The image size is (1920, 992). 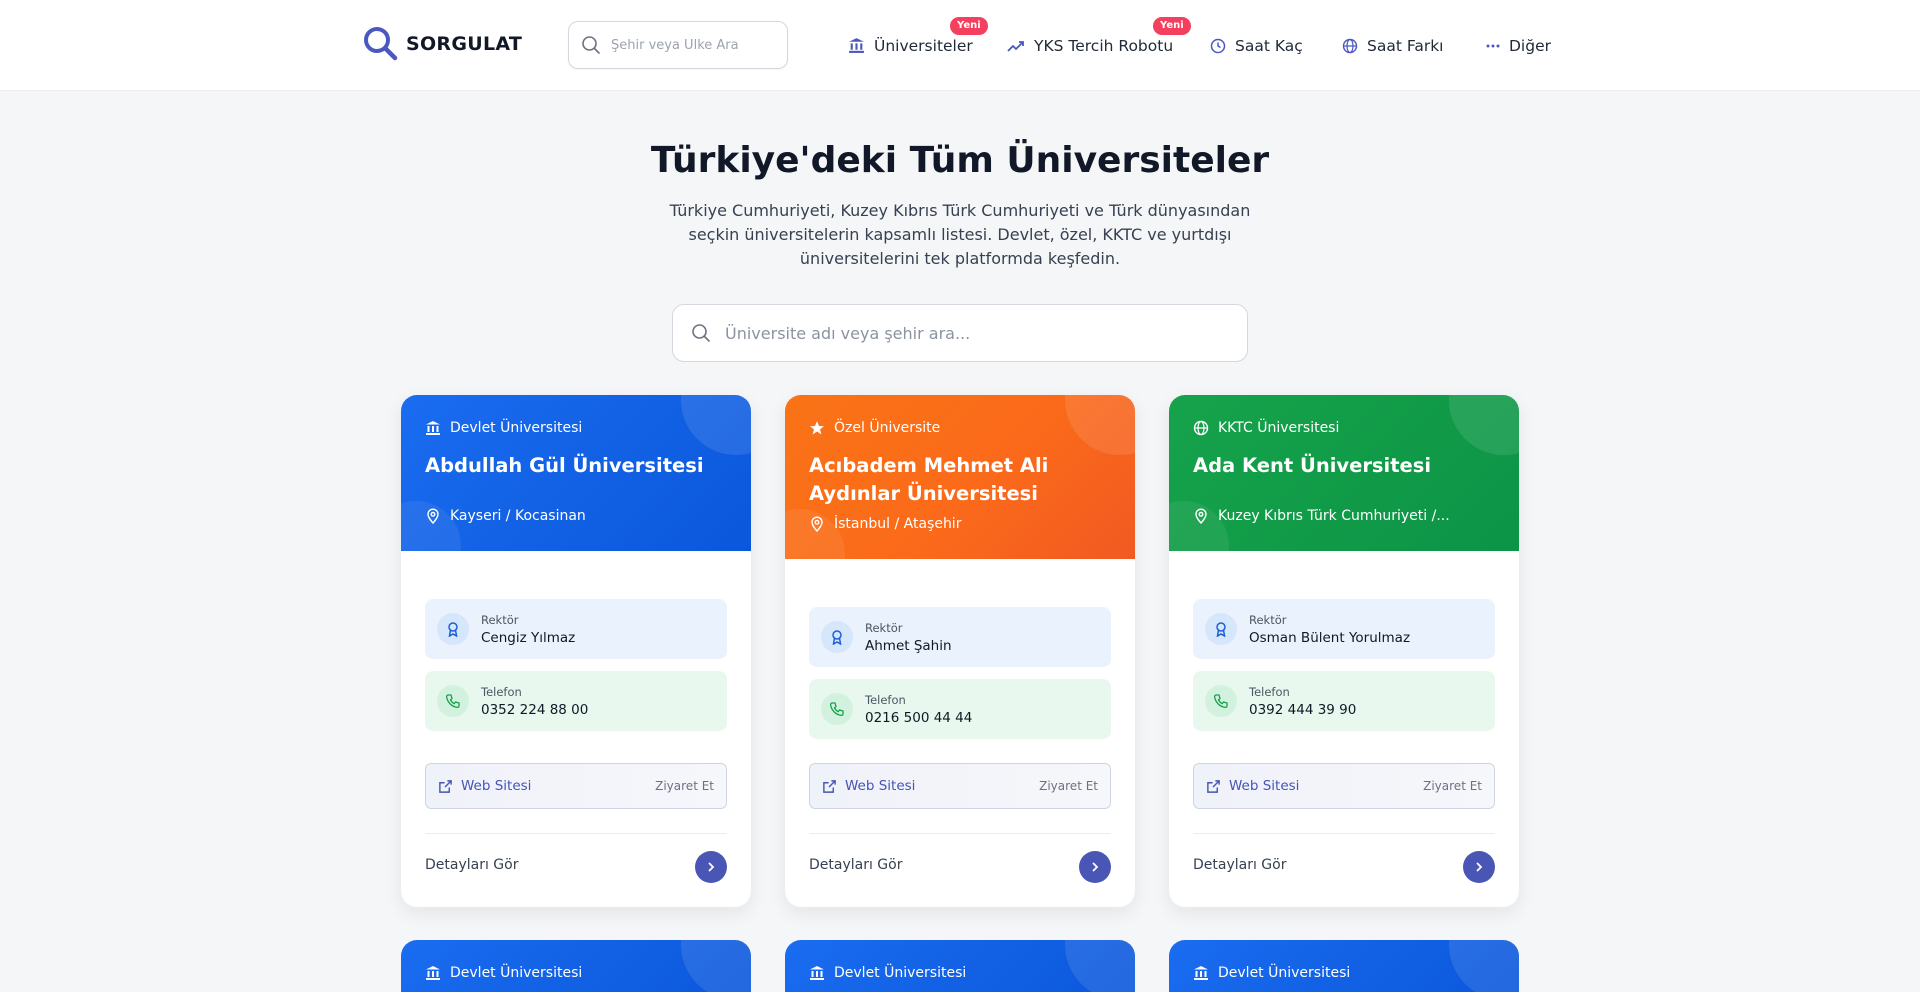 I want to click on university-location: Kayseri / Kocasinan, so click(x=505, y=516).